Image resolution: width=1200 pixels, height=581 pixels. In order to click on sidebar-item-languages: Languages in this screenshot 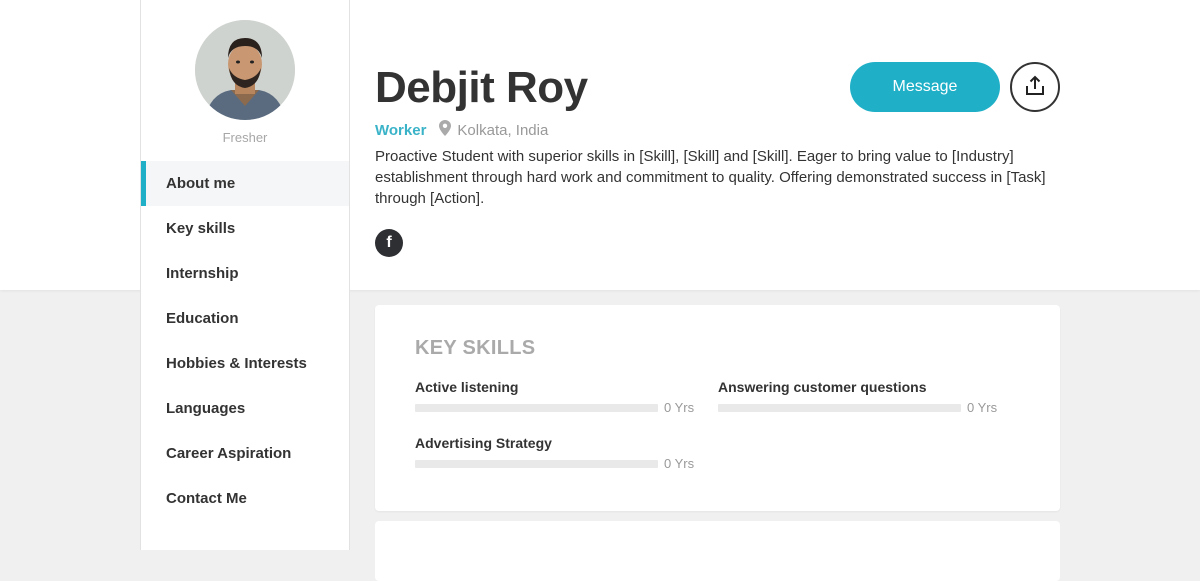, I will do `click(245, 408)`.